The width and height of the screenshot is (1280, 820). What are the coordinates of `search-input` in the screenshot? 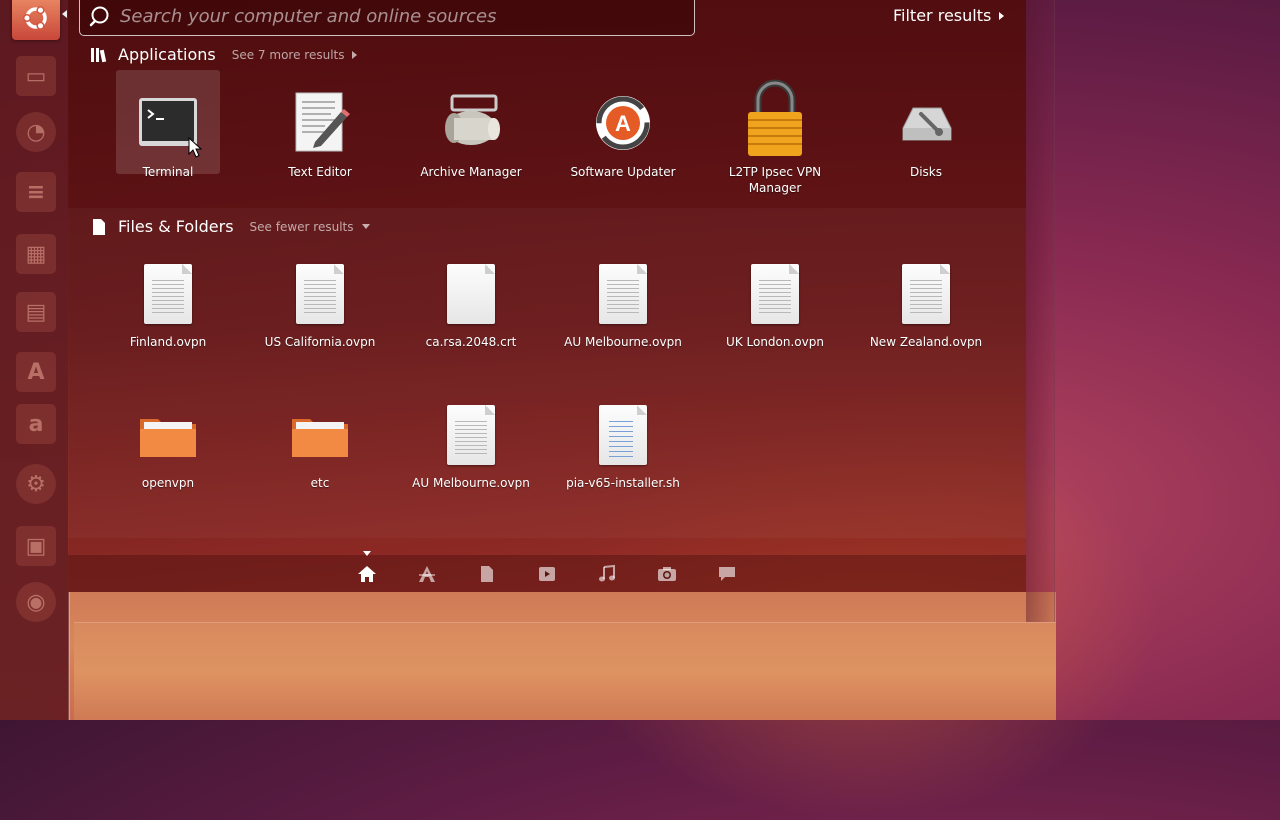 It's located at (400, 16).